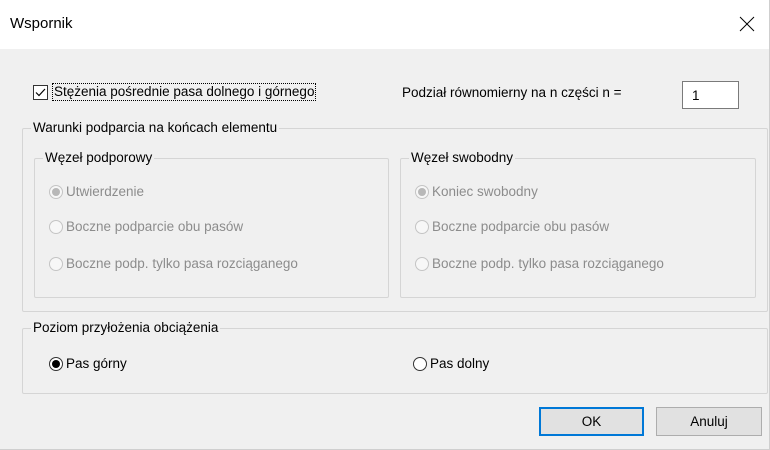 This screenshot has height=450, width=770. What do you see at coordinates (512, 92) in the screenshot?
I see `split-label: Podział równomierny na n części n =` at bounding box center [512, 92].